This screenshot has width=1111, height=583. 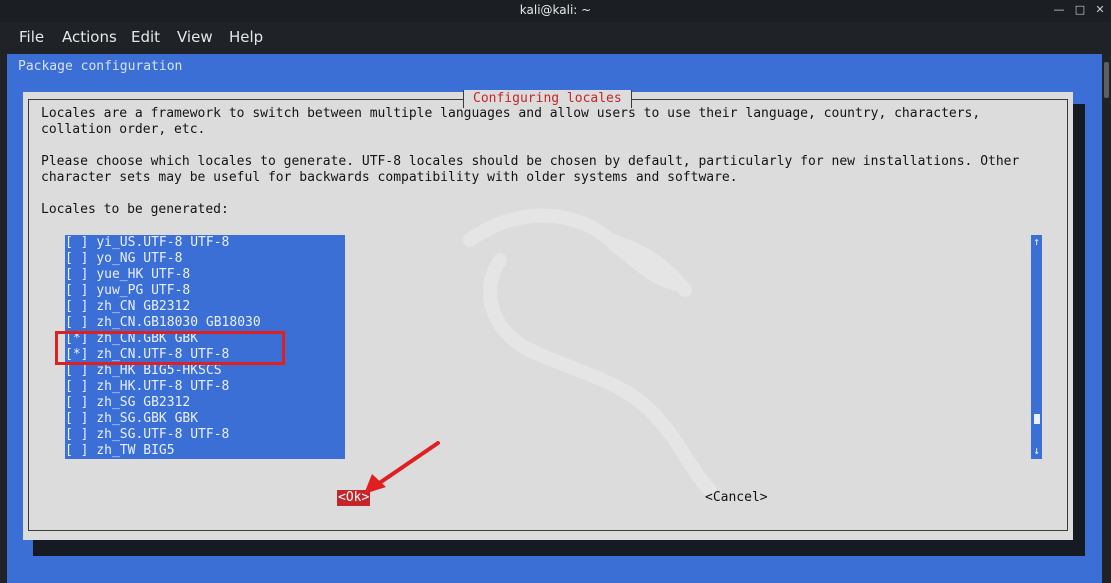 I want to click on locale-item: [ ] zh_SG.GBK GBK, so click(x=131, y=419).